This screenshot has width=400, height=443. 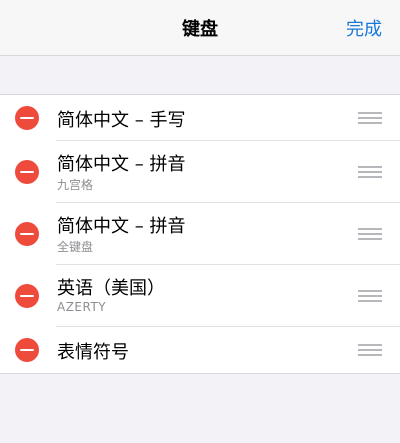 I want to click on keyboard-row-english-us: 英语（美国） AZERTY, so click(x=200, y=296).